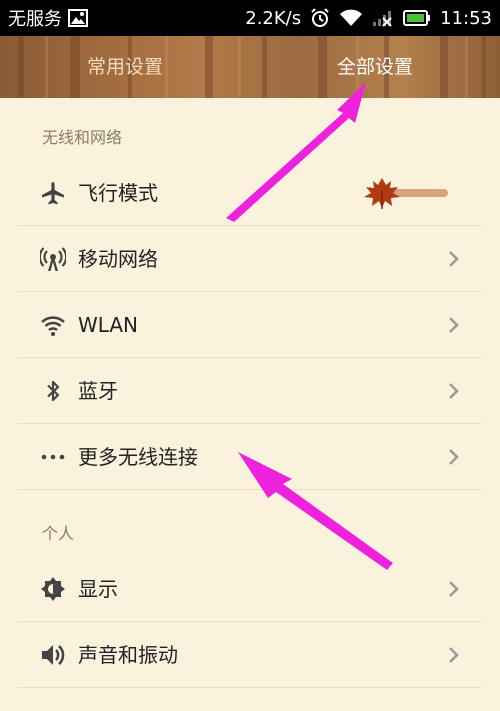 The image size is (500, 711). What do you see at coordinates (118, 259) in the screenshot?
I see `settings-item-label: 移动网络` at bounding box center [118, 259].